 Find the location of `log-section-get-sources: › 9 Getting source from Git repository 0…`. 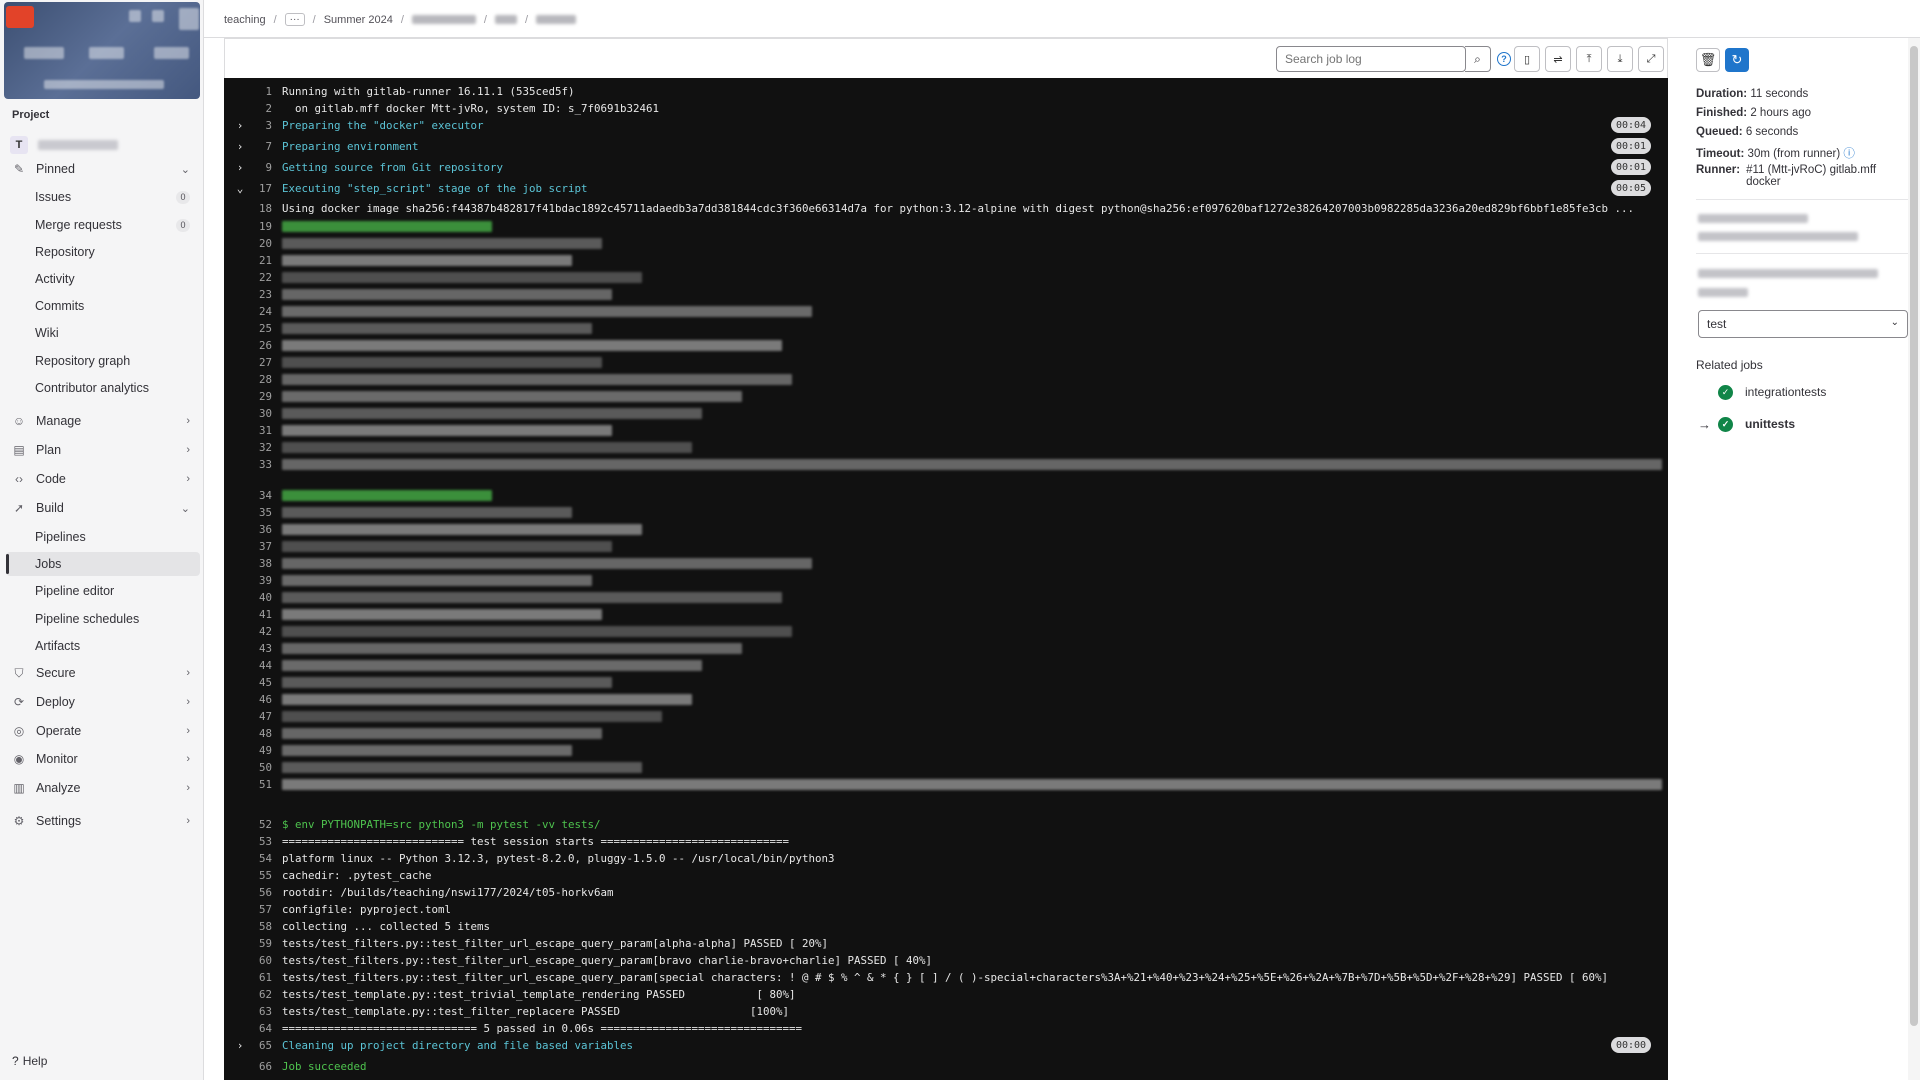

log-section-get-sources: › 9 Getting source from Git repository 0… is located at coordinates (946, 167).